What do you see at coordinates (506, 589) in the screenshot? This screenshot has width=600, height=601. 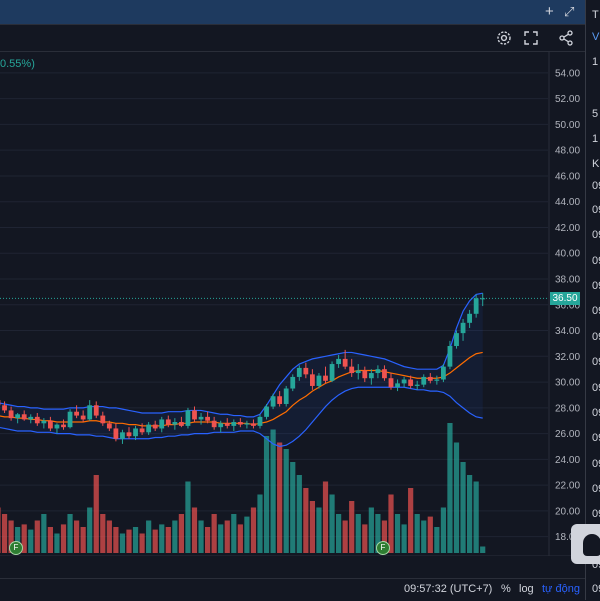 I see `percent-toggle: %` at bounding box center [506, 589].